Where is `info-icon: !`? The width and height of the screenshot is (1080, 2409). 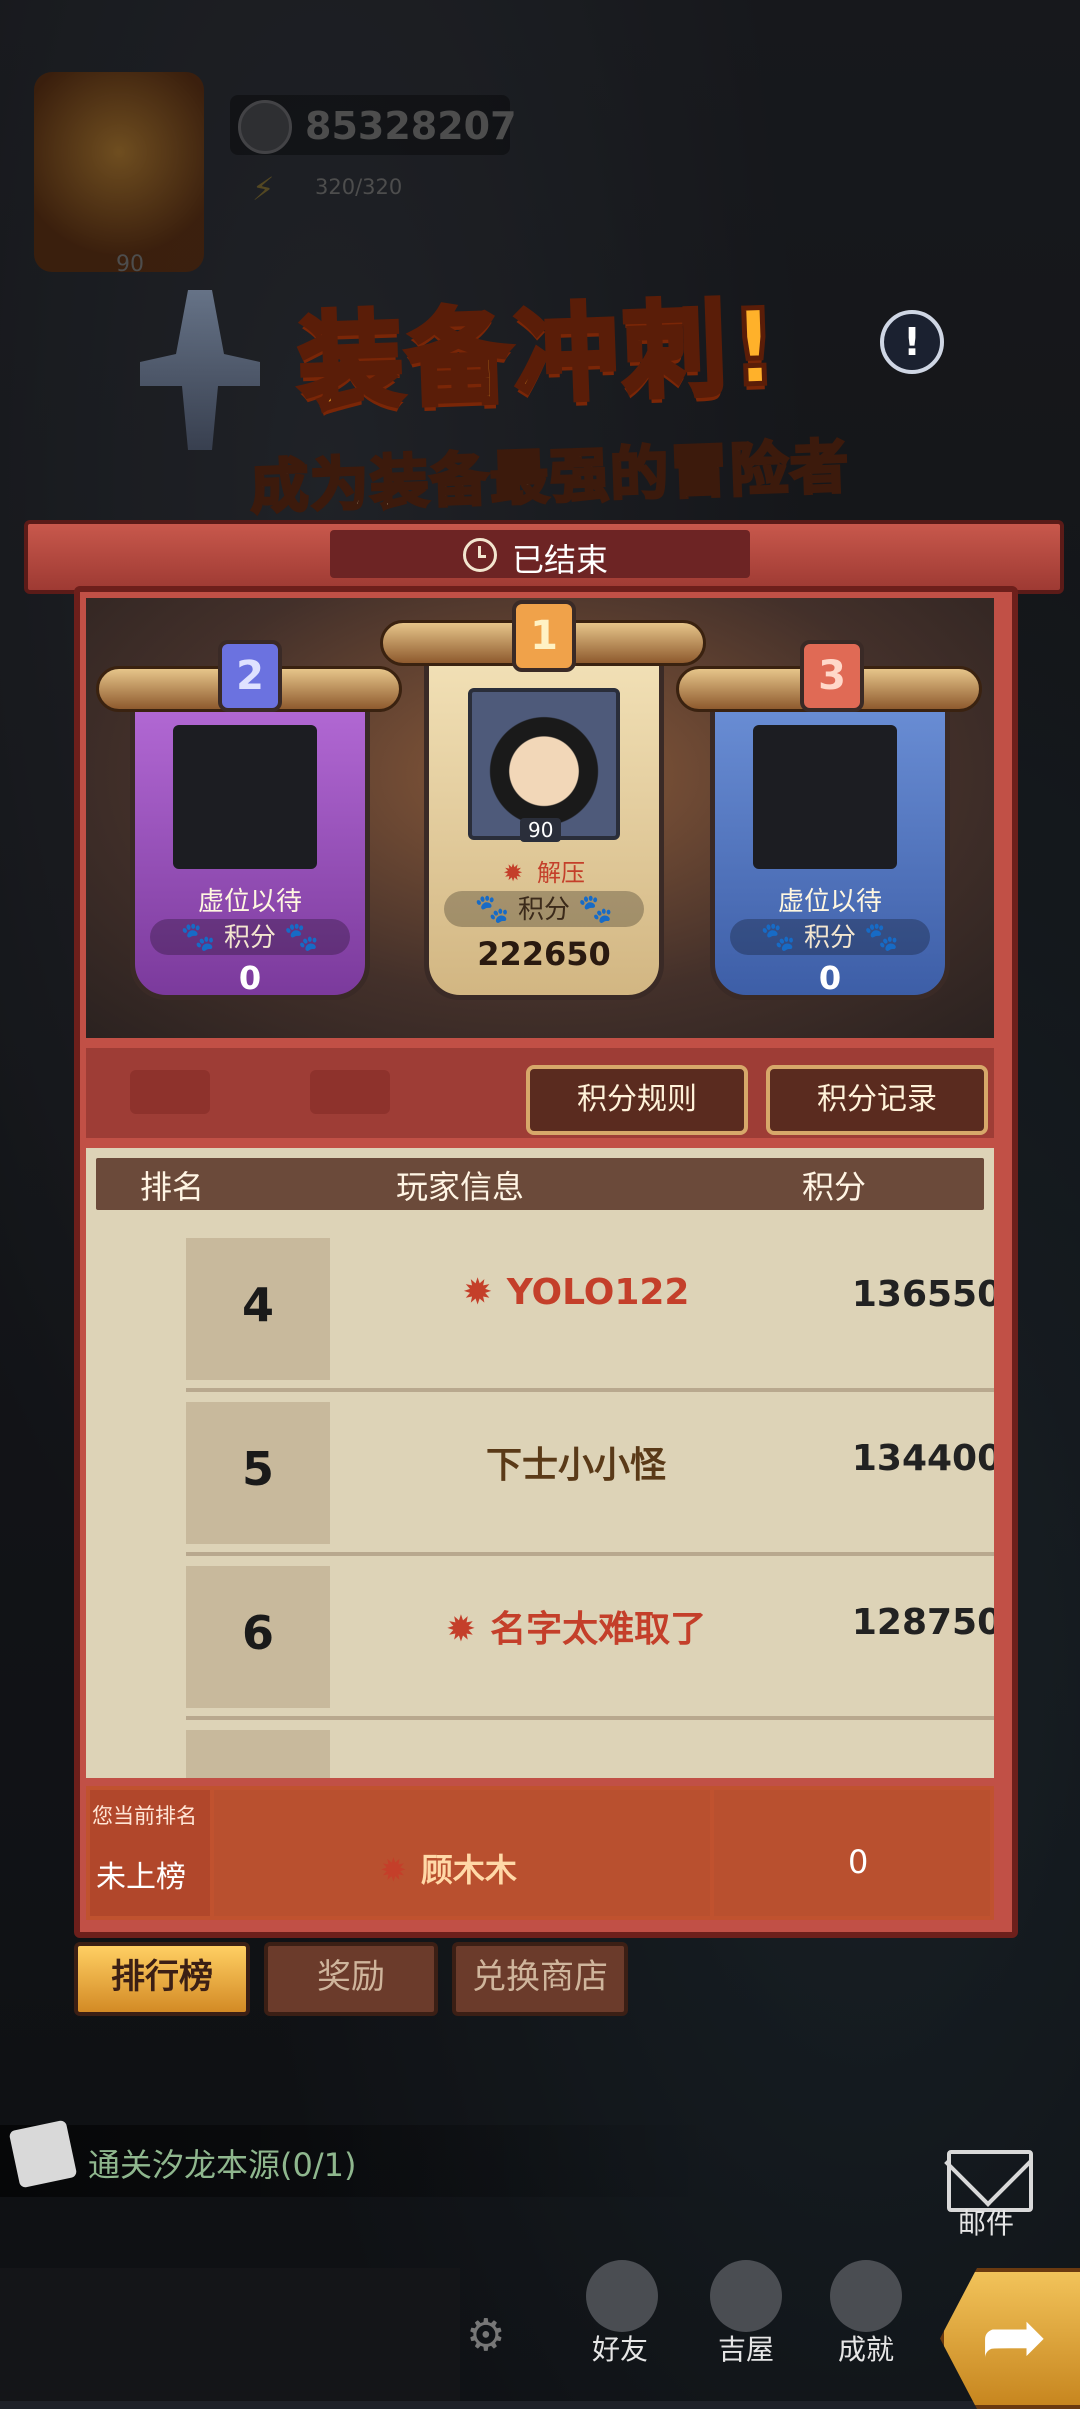
info-icon: ! is located at coordinates (912, 342).